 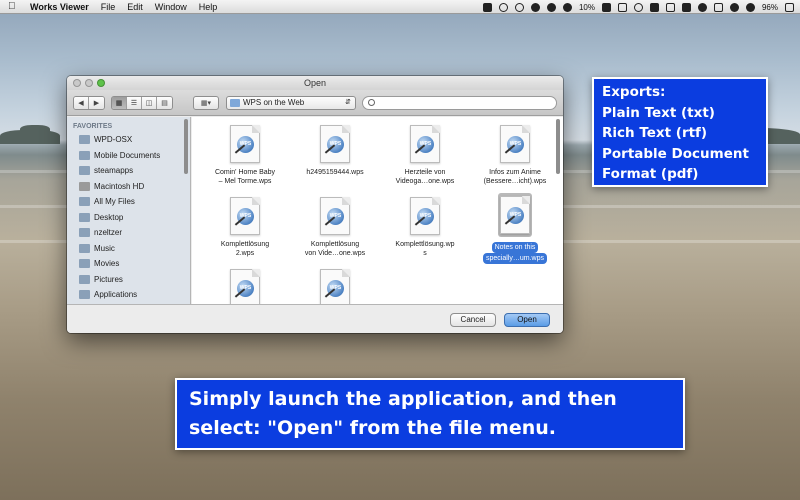 I want to click on export-format: Format (pdf), so click(x=650, y=174).